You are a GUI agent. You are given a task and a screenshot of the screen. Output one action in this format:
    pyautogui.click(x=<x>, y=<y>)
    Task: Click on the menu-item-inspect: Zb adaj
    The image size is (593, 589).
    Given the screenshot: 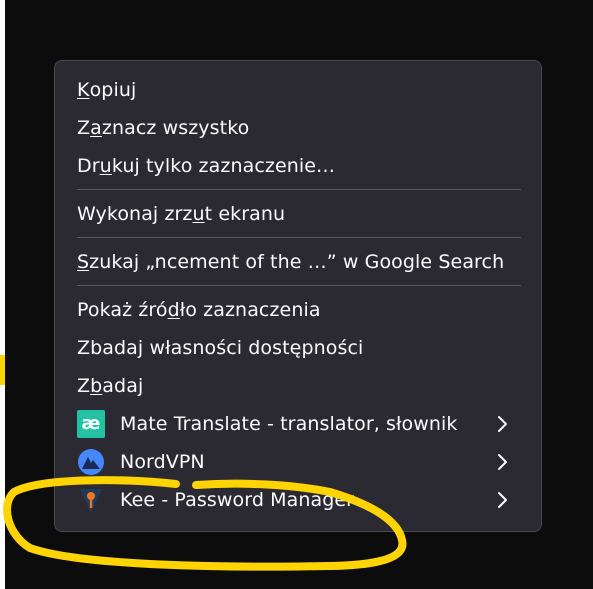 What is the action you would take?
    pyautogui.click(x=298, y=386)
    